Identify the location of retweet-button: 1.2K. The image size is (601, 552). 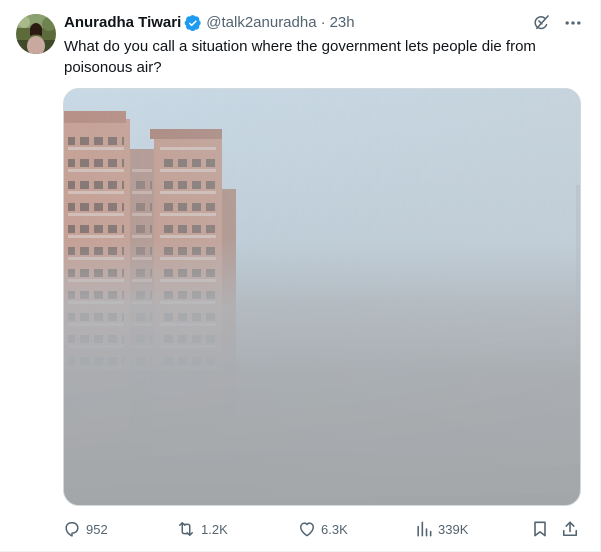
(201, 529).